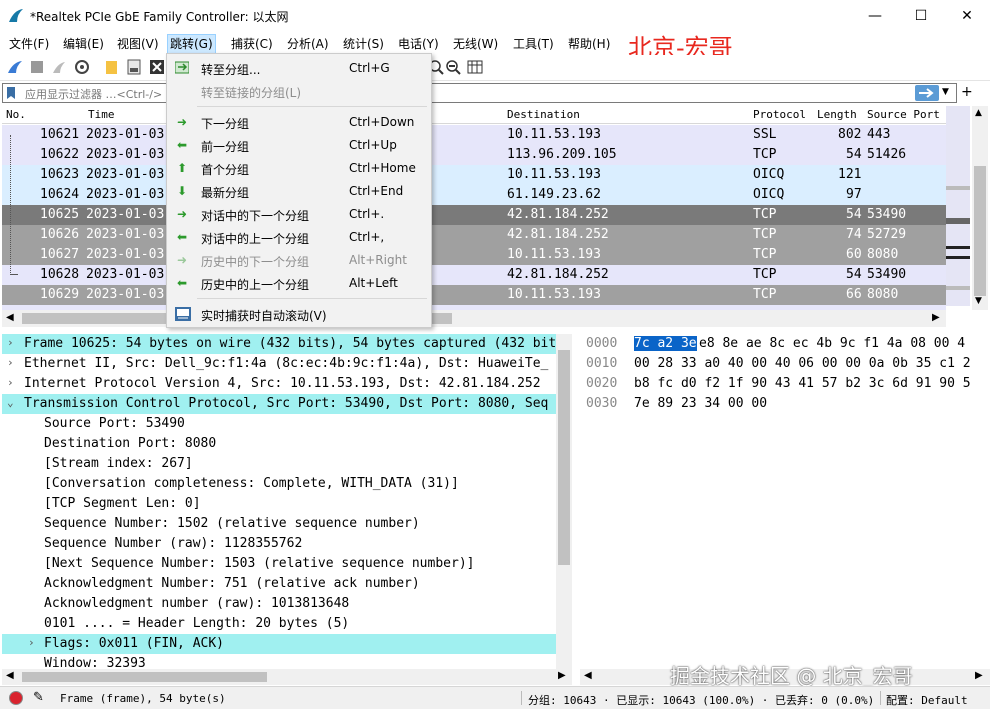 This screenshot has width=990, height=709. What do you see at coordinates (475, 44) in the screenshot?
I see `menu-wireless: 无线(W)` at bounding box center [475, 44].